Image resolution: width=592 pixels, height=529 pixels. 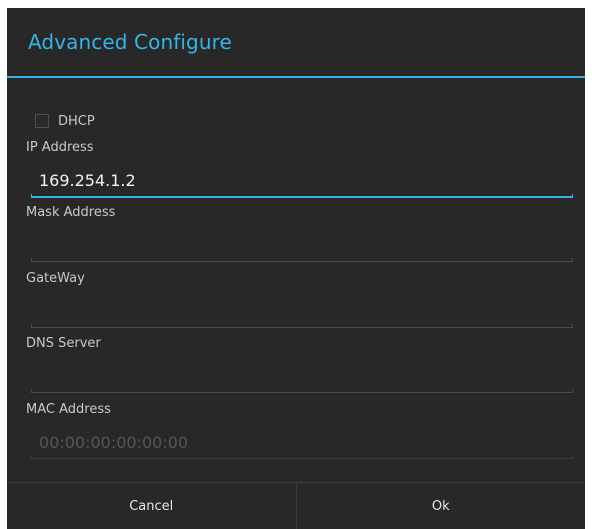 I want to click on mask-address-underline, so click(x=302, y=260).